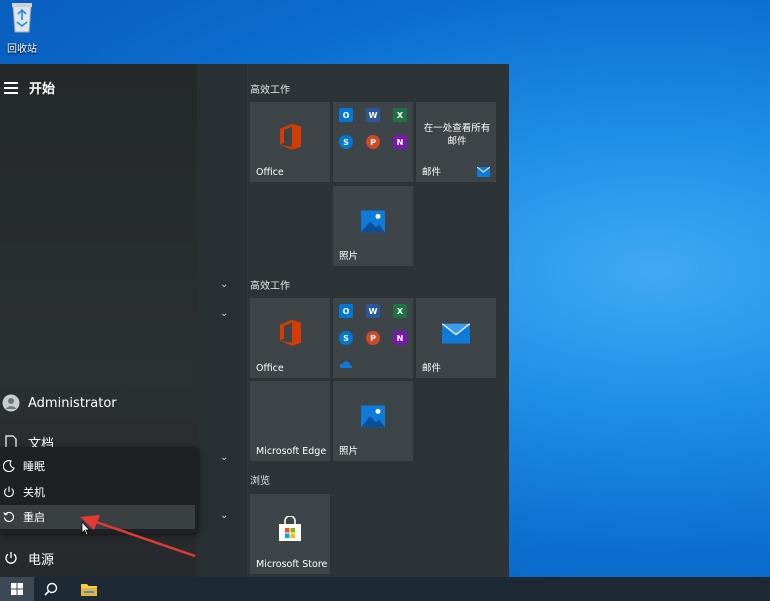 The height and width of the screenshot is (601, 770). I want to click on microsoft-store-tile: Microsoft Store, so click(290, 534).